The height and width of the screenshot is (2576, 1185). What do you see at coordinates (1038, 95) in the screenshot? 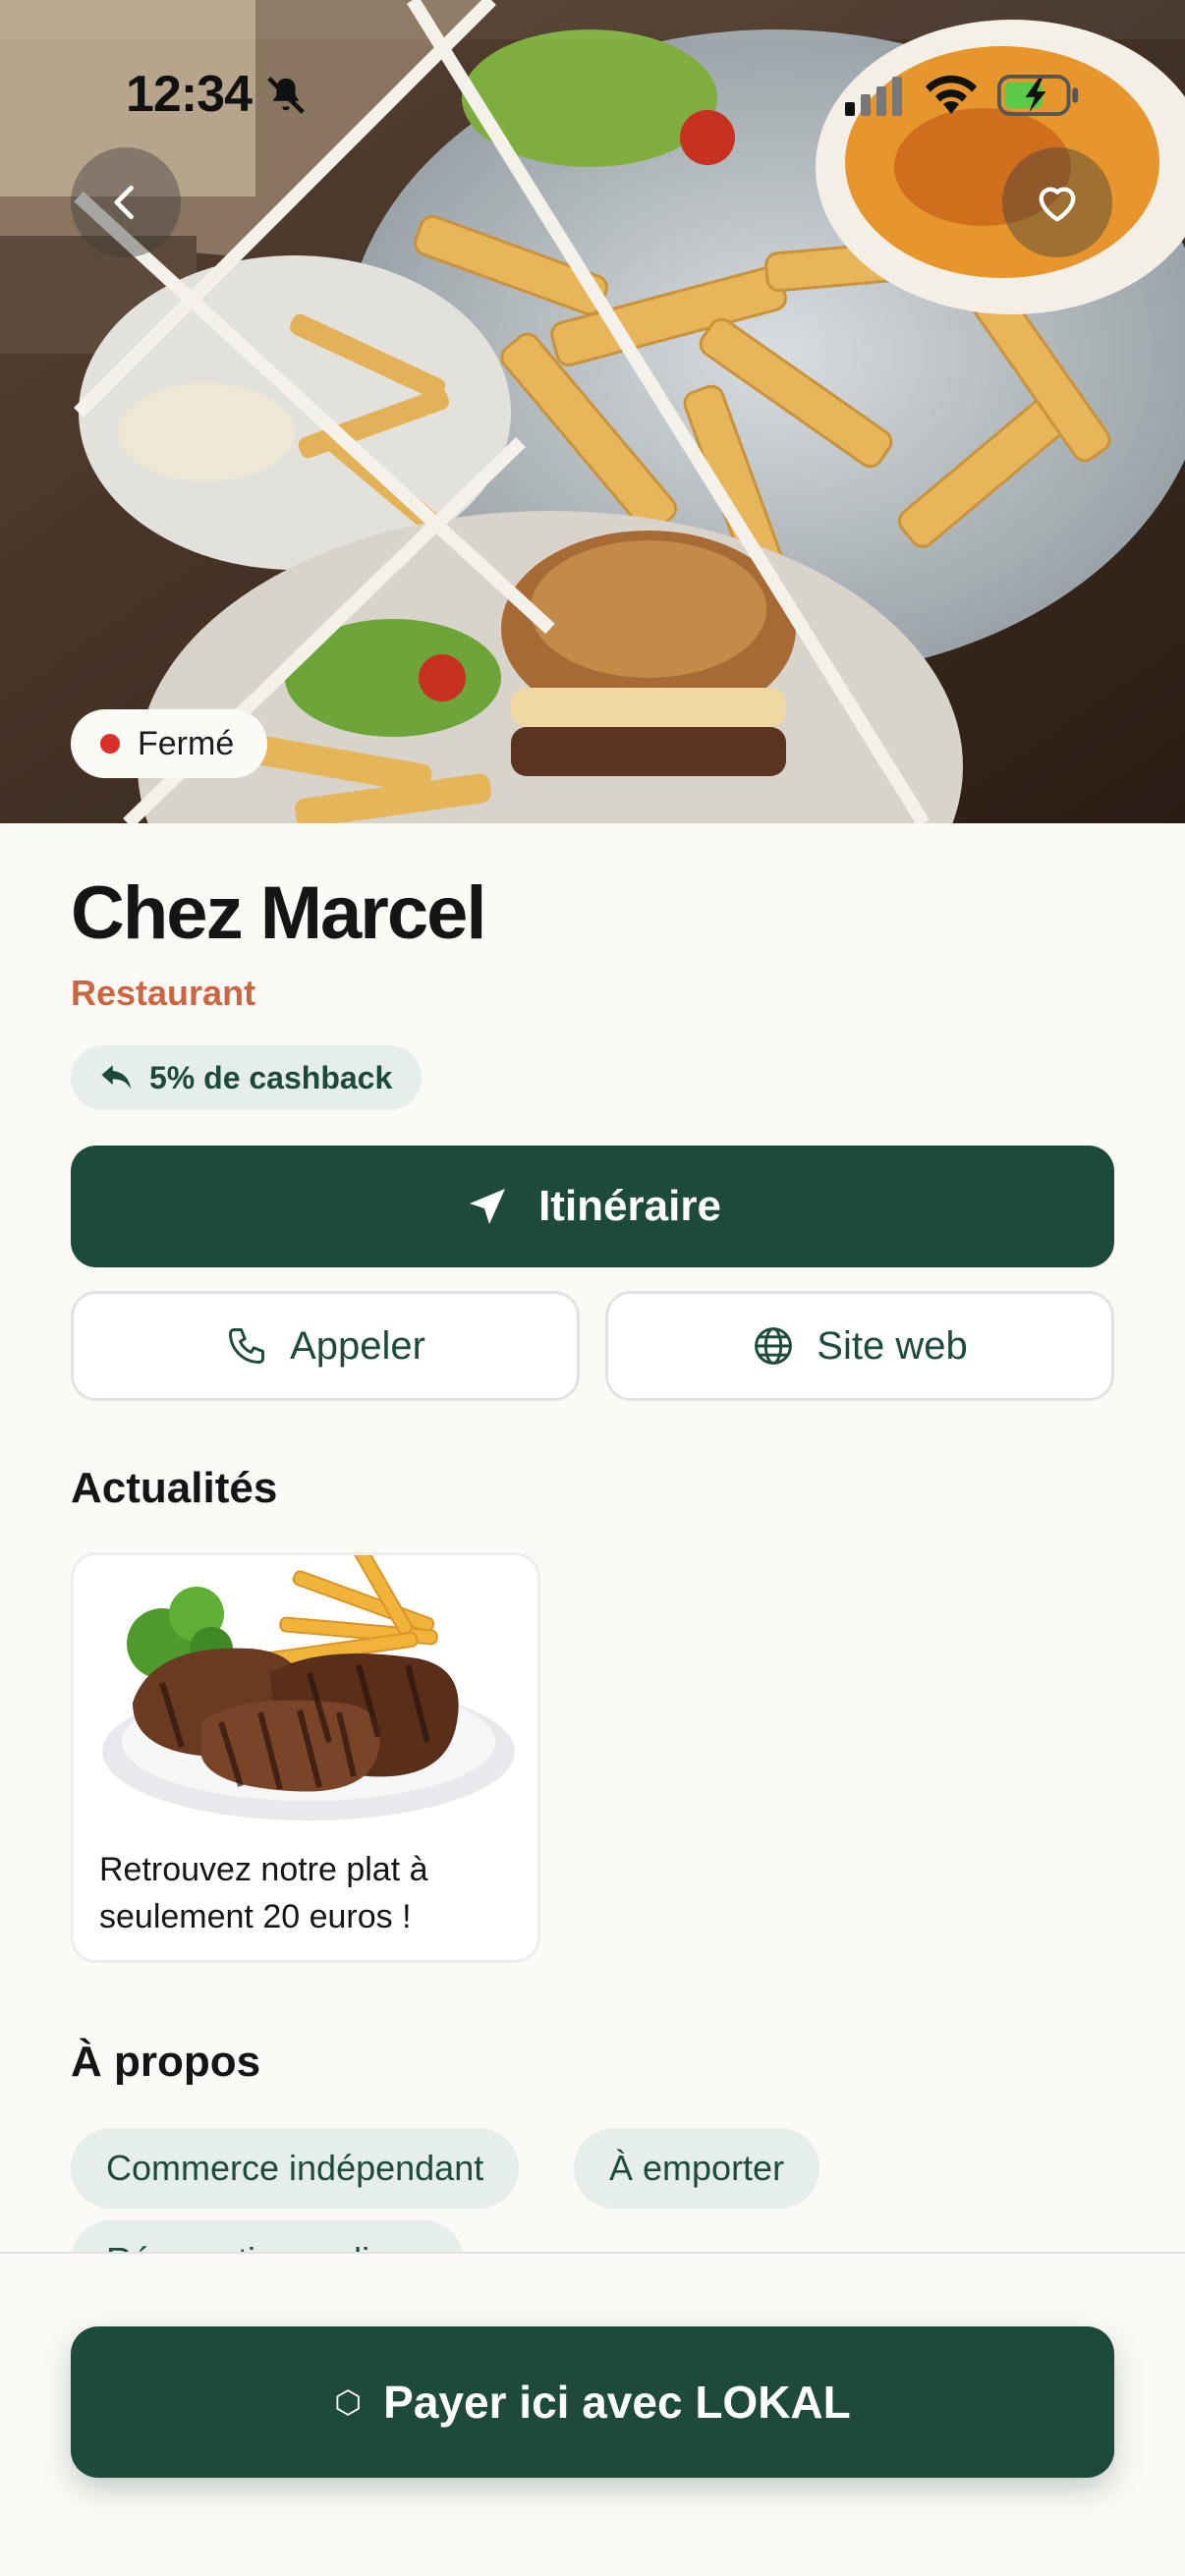
I see `battery-charging-icon` at bounding box center [1038, 95].